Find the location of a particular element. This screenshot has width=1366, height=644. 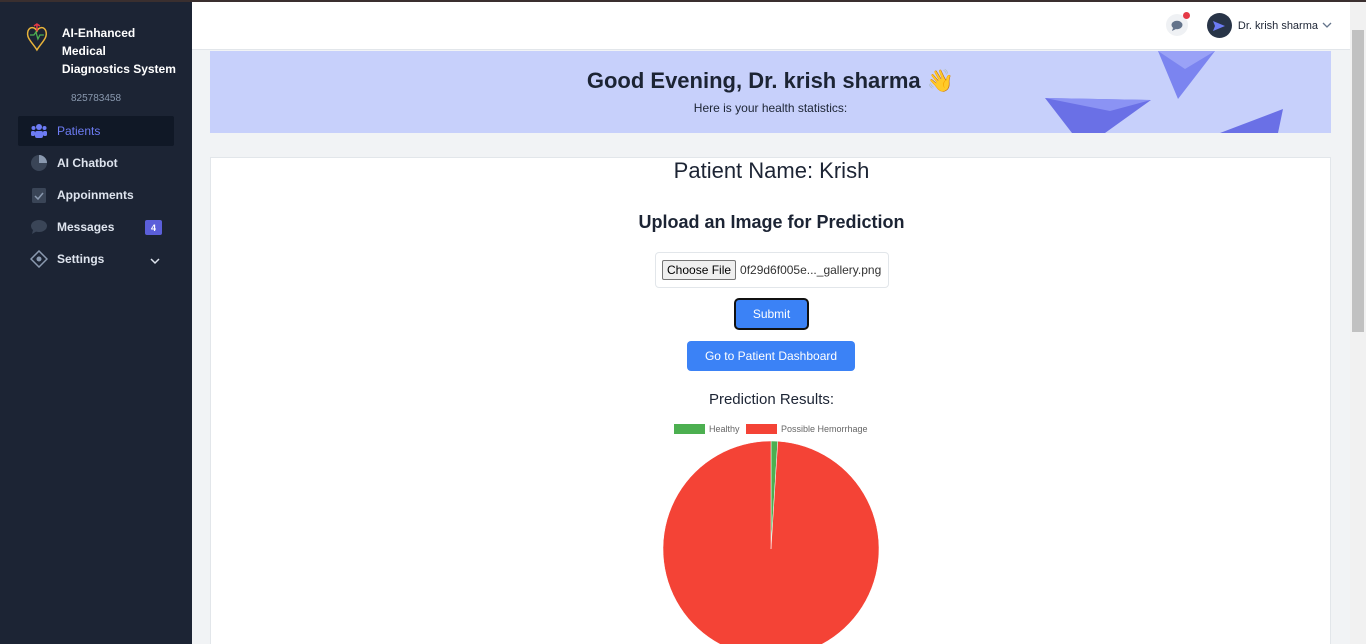

sidebar-item-patients: Patients is located at coordinates (96, 131).